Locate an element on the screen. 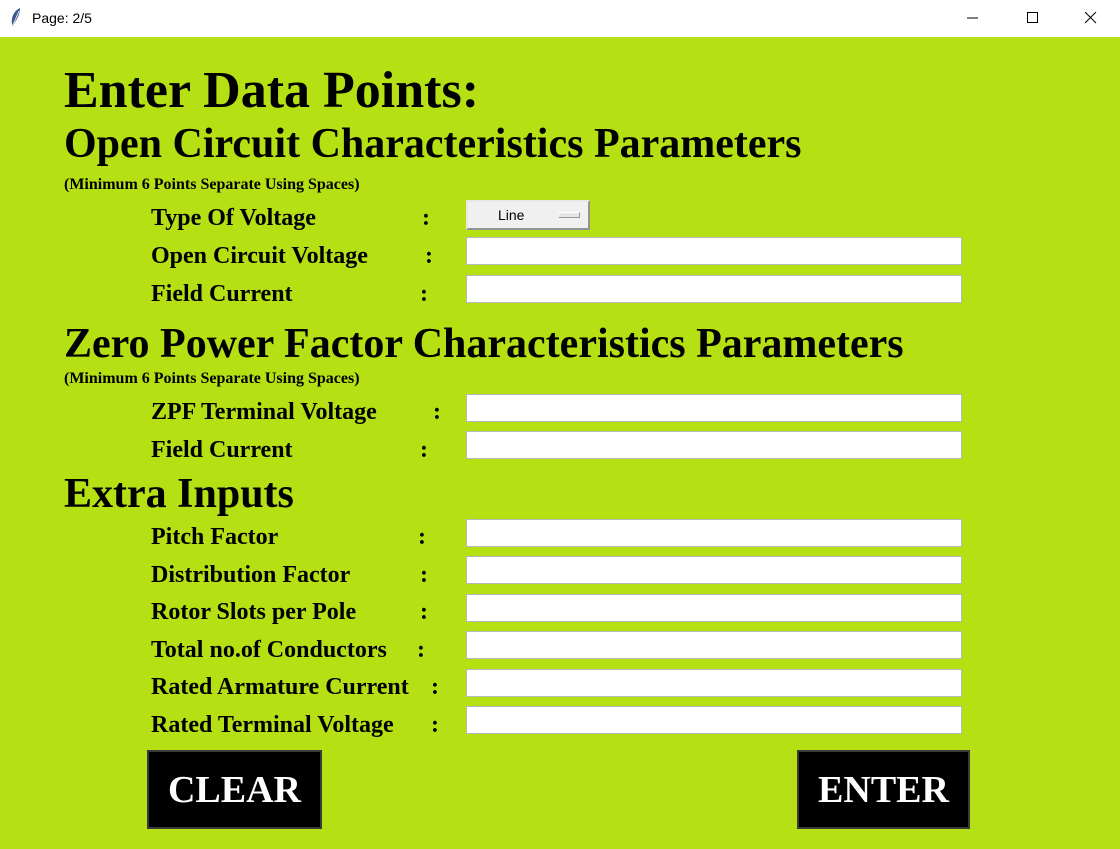 The width and height of the screenshot is (1120, 849). open-circuit-voltage-input is located at coordinates (714, 251).